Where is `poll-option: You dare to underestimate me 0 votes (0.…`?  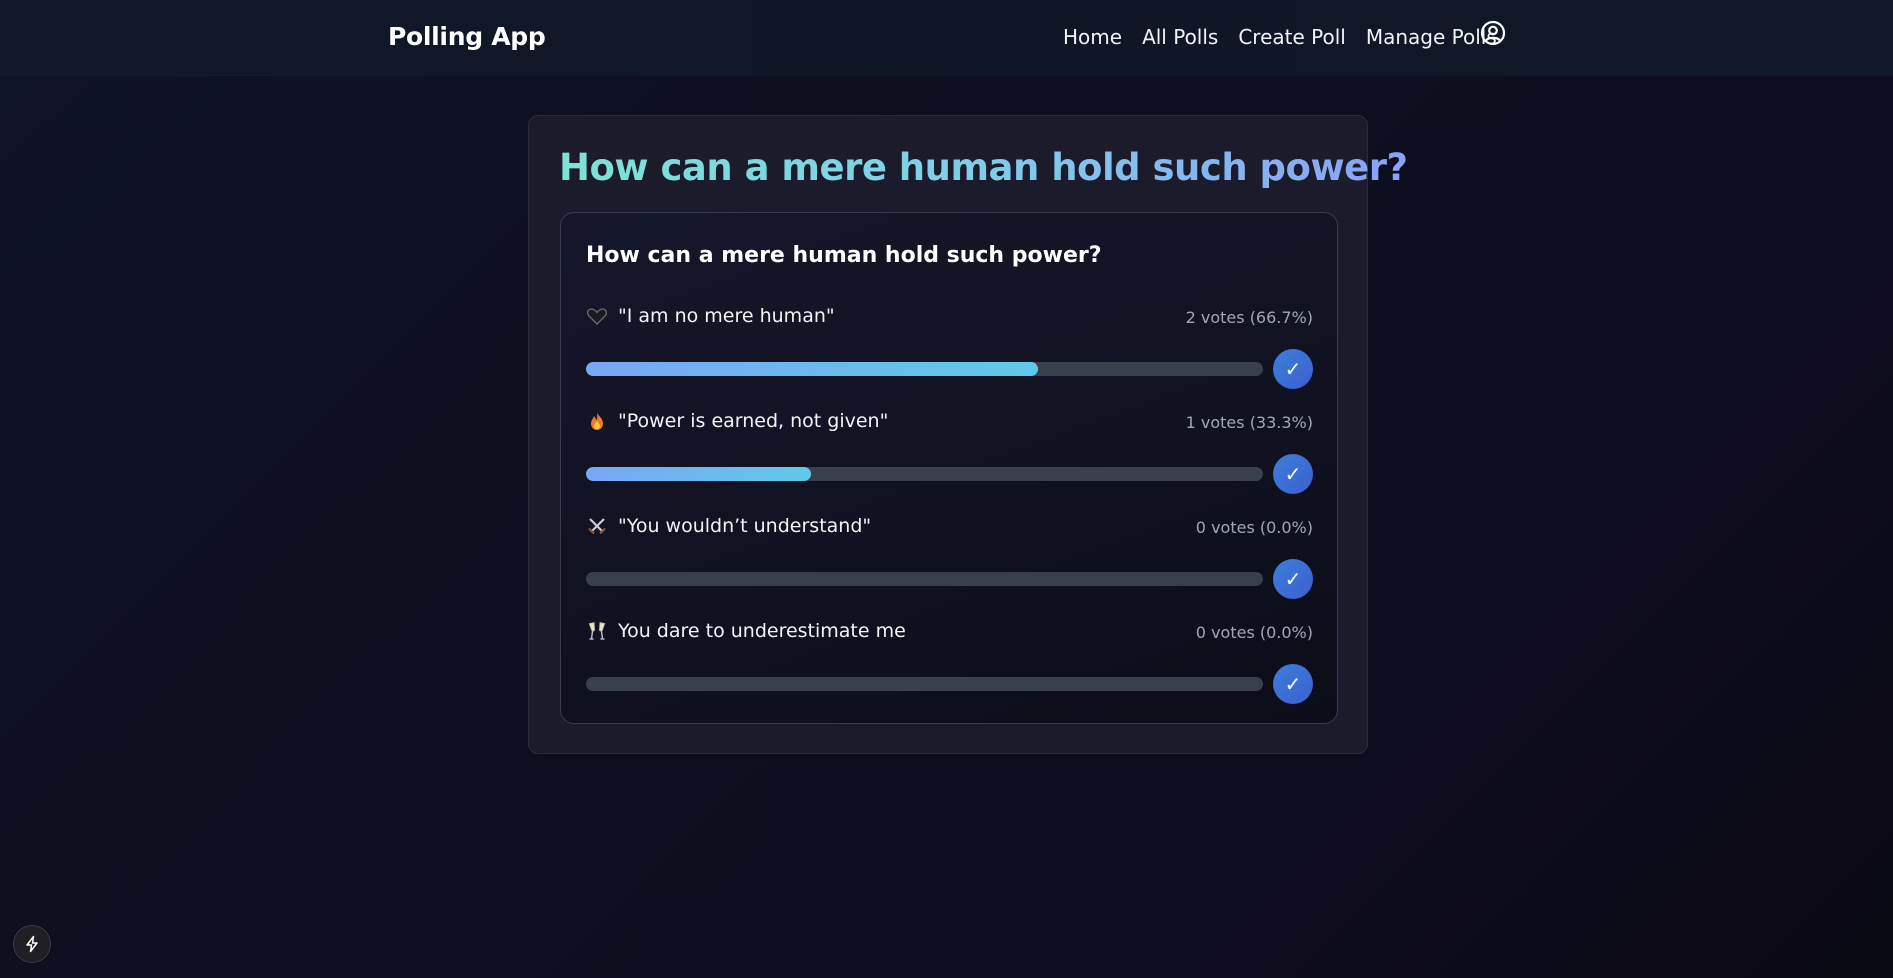
poll-option: You dare to underestimate me 0 votes (0.… is located at coordinates (949, 662).